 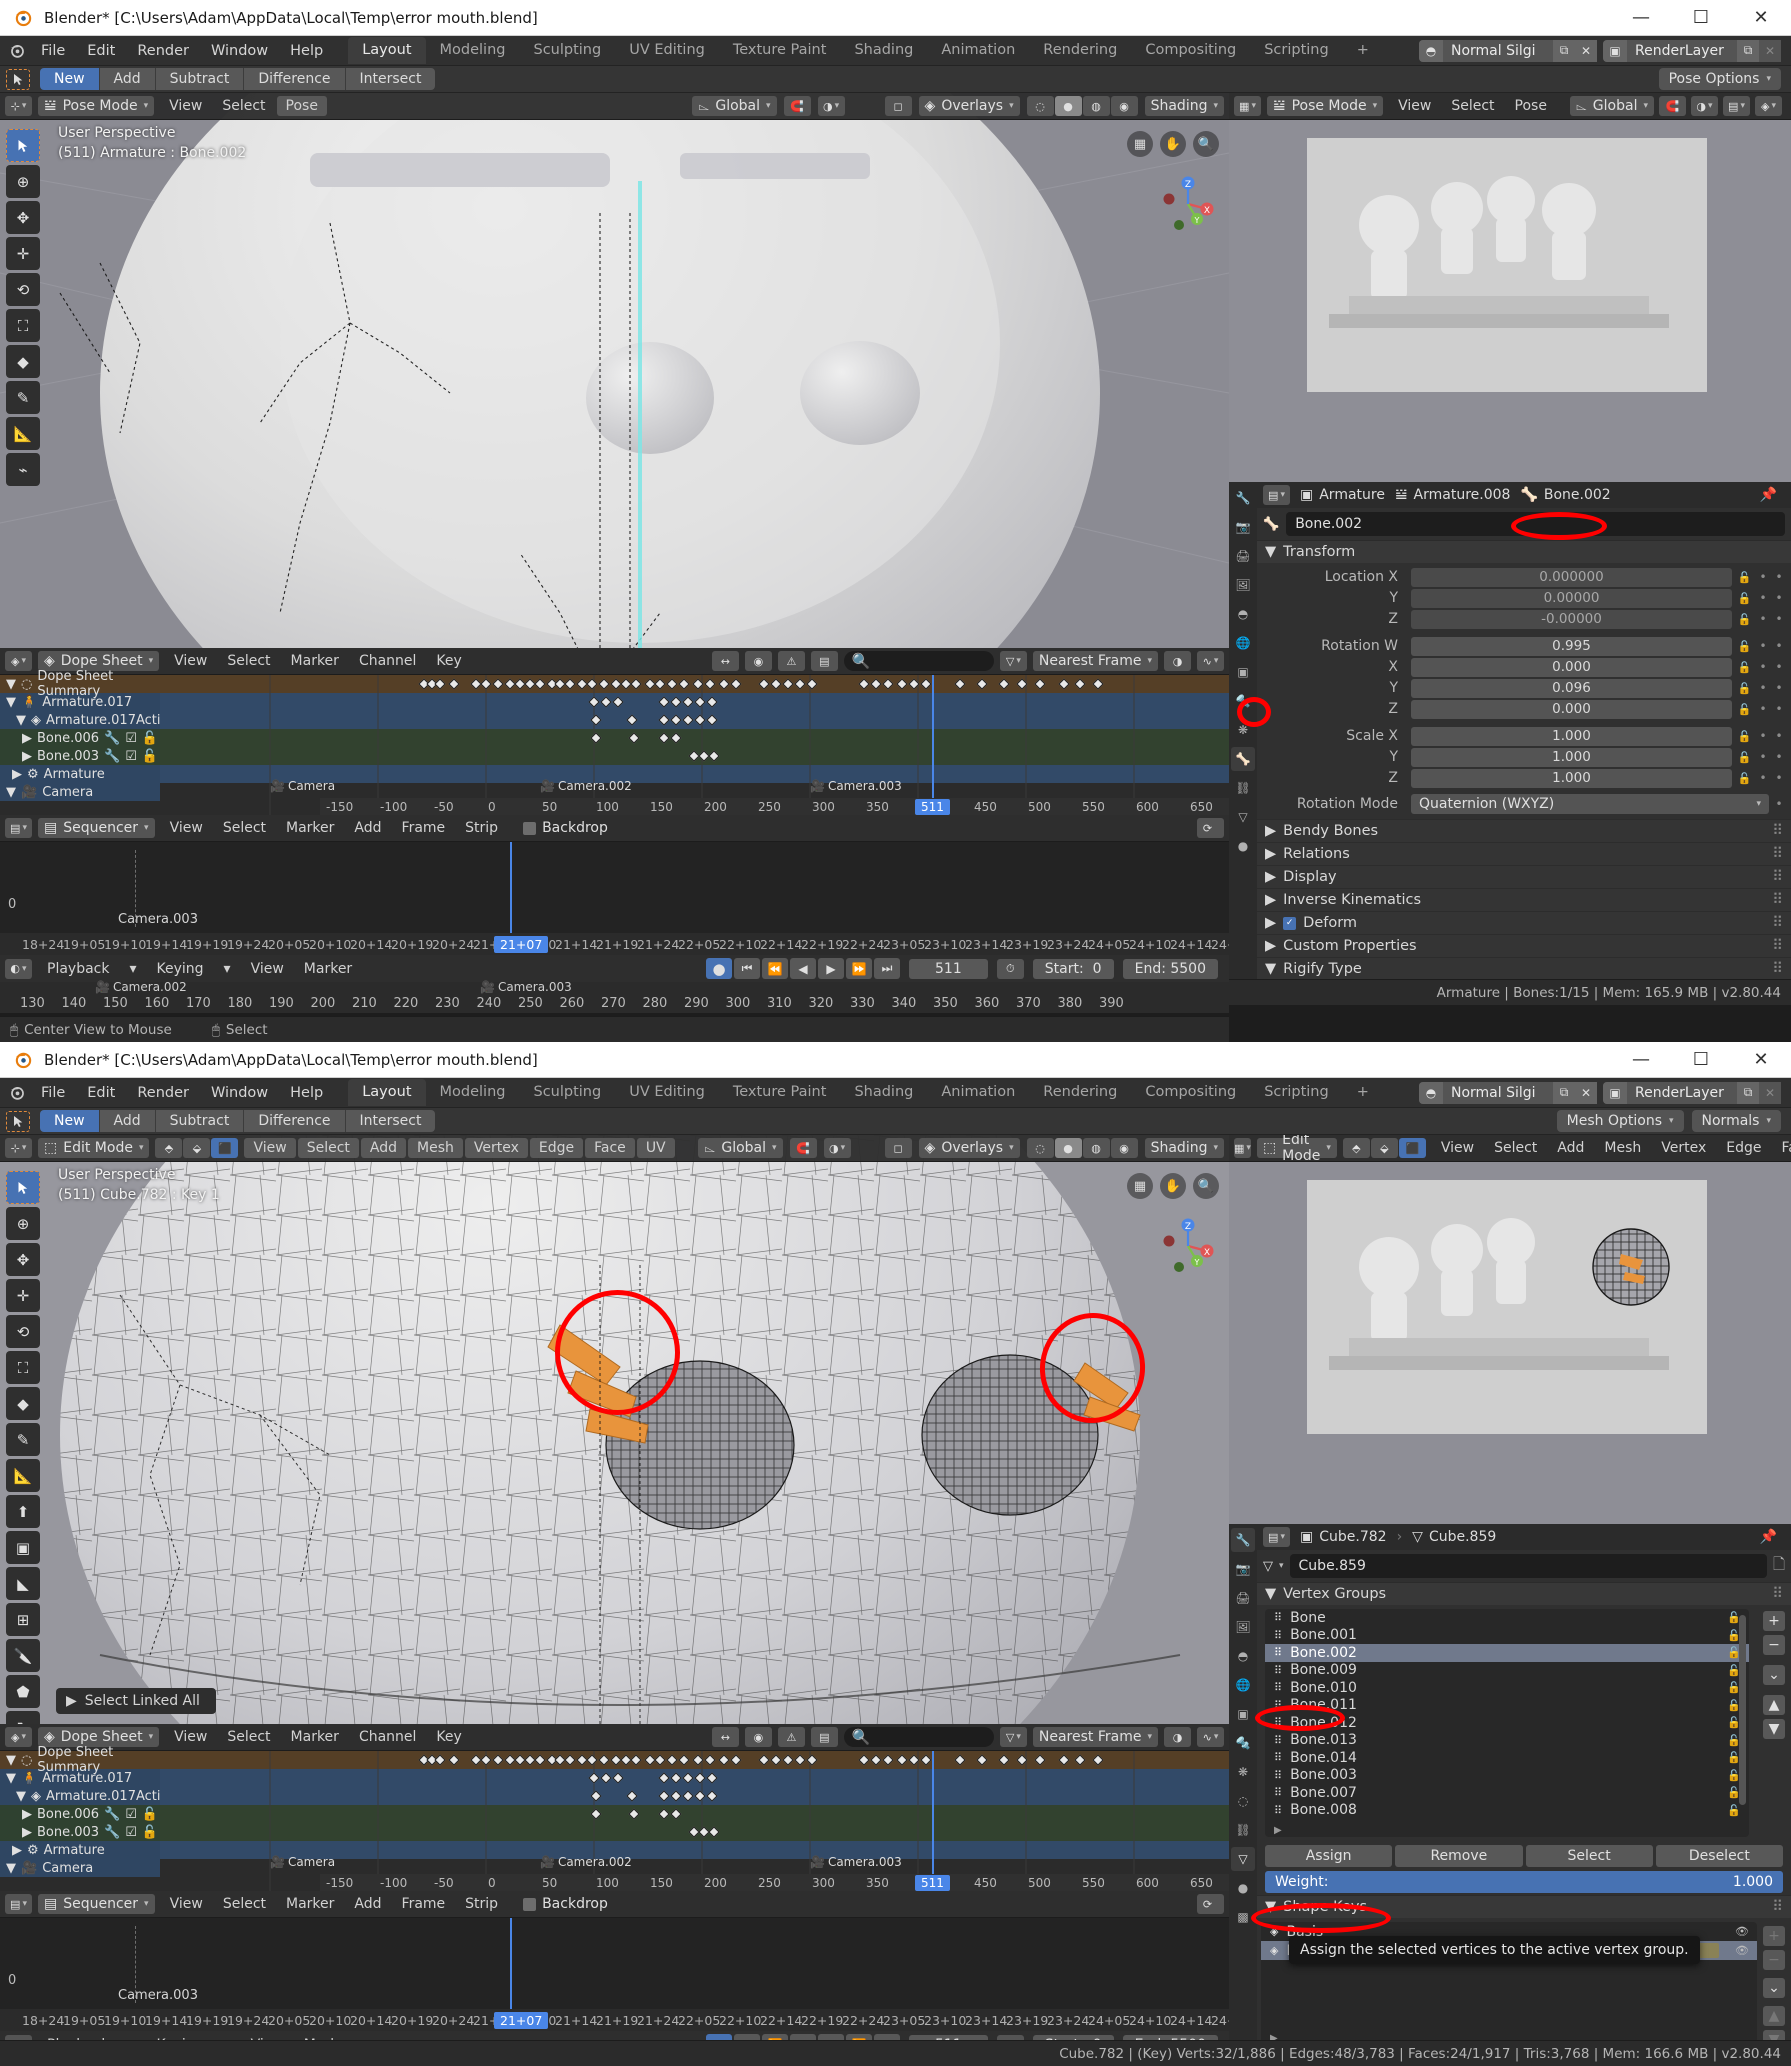 I want to click on tab-world-icon: 🌐, so click(x=1243, y=1685).